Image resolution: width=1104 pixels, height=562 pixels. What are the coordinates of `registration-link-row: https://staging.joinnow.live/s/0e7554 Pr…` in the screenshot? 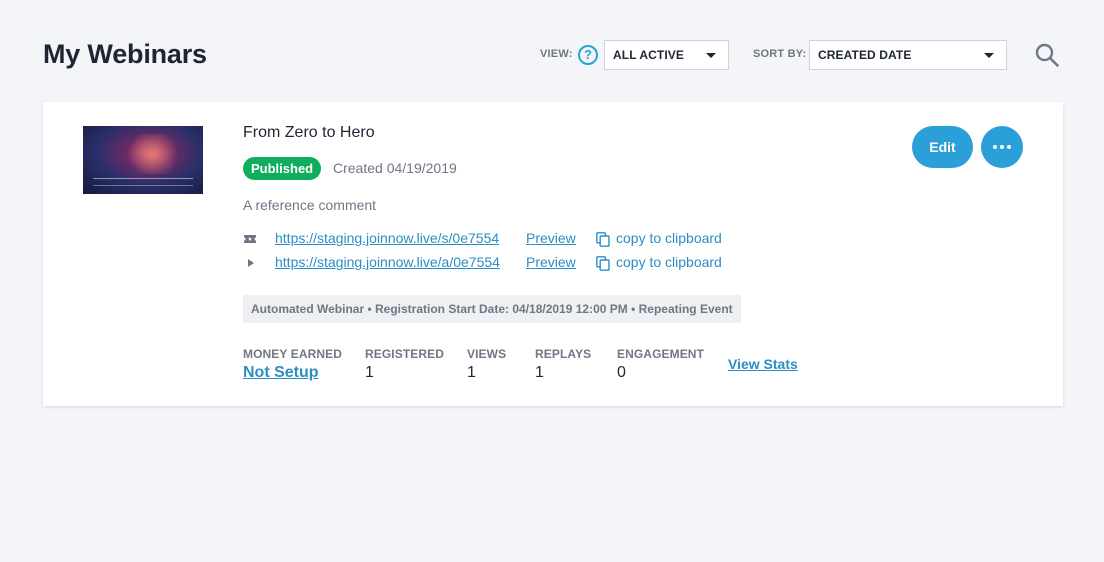 It's located at (493, 239).